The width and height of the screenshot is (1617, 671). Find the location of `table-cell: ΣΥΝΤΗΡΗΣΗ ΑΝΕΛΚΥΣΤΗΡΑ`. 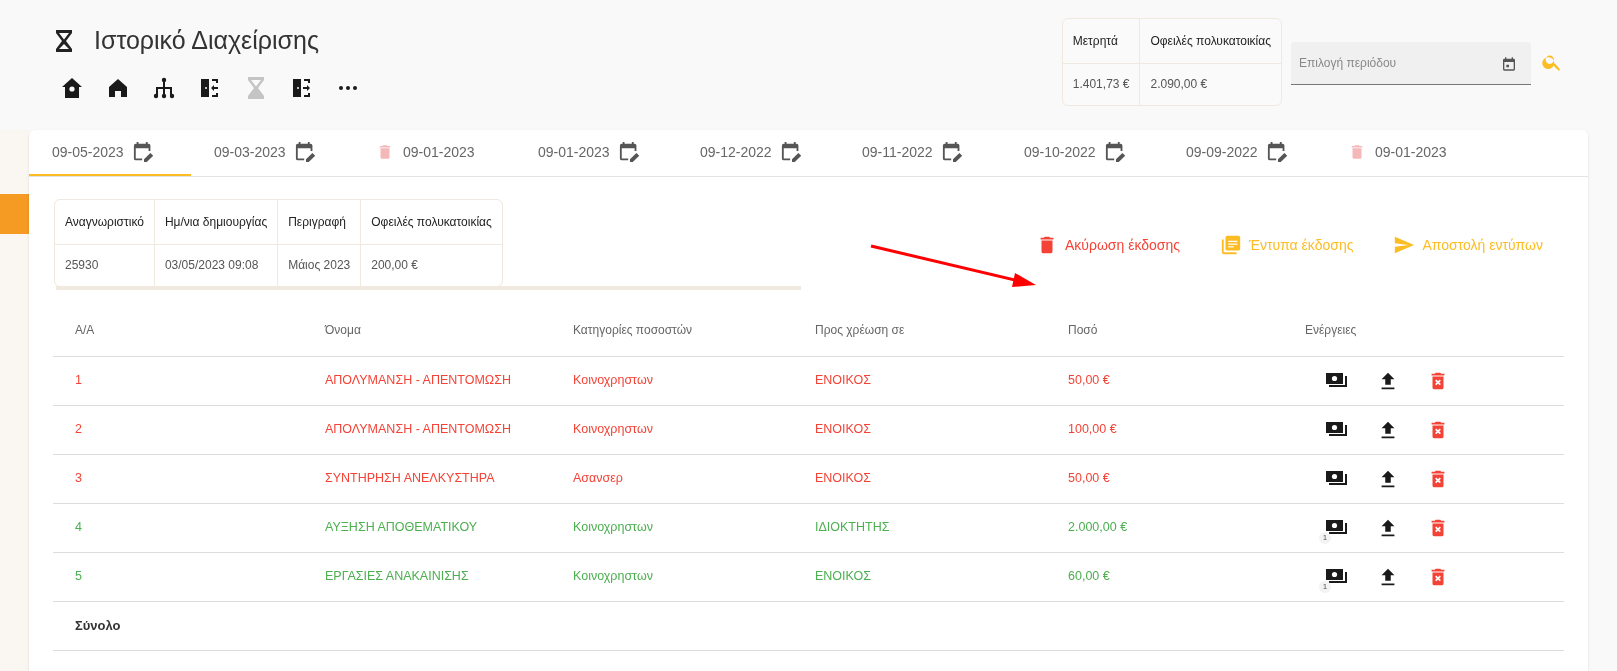

table-cell: ΣΥΝΤΗΡΗΣΗ ΑΝΕΛΚΥΣΤΗΡΑ is located at coordinates (449, 478).